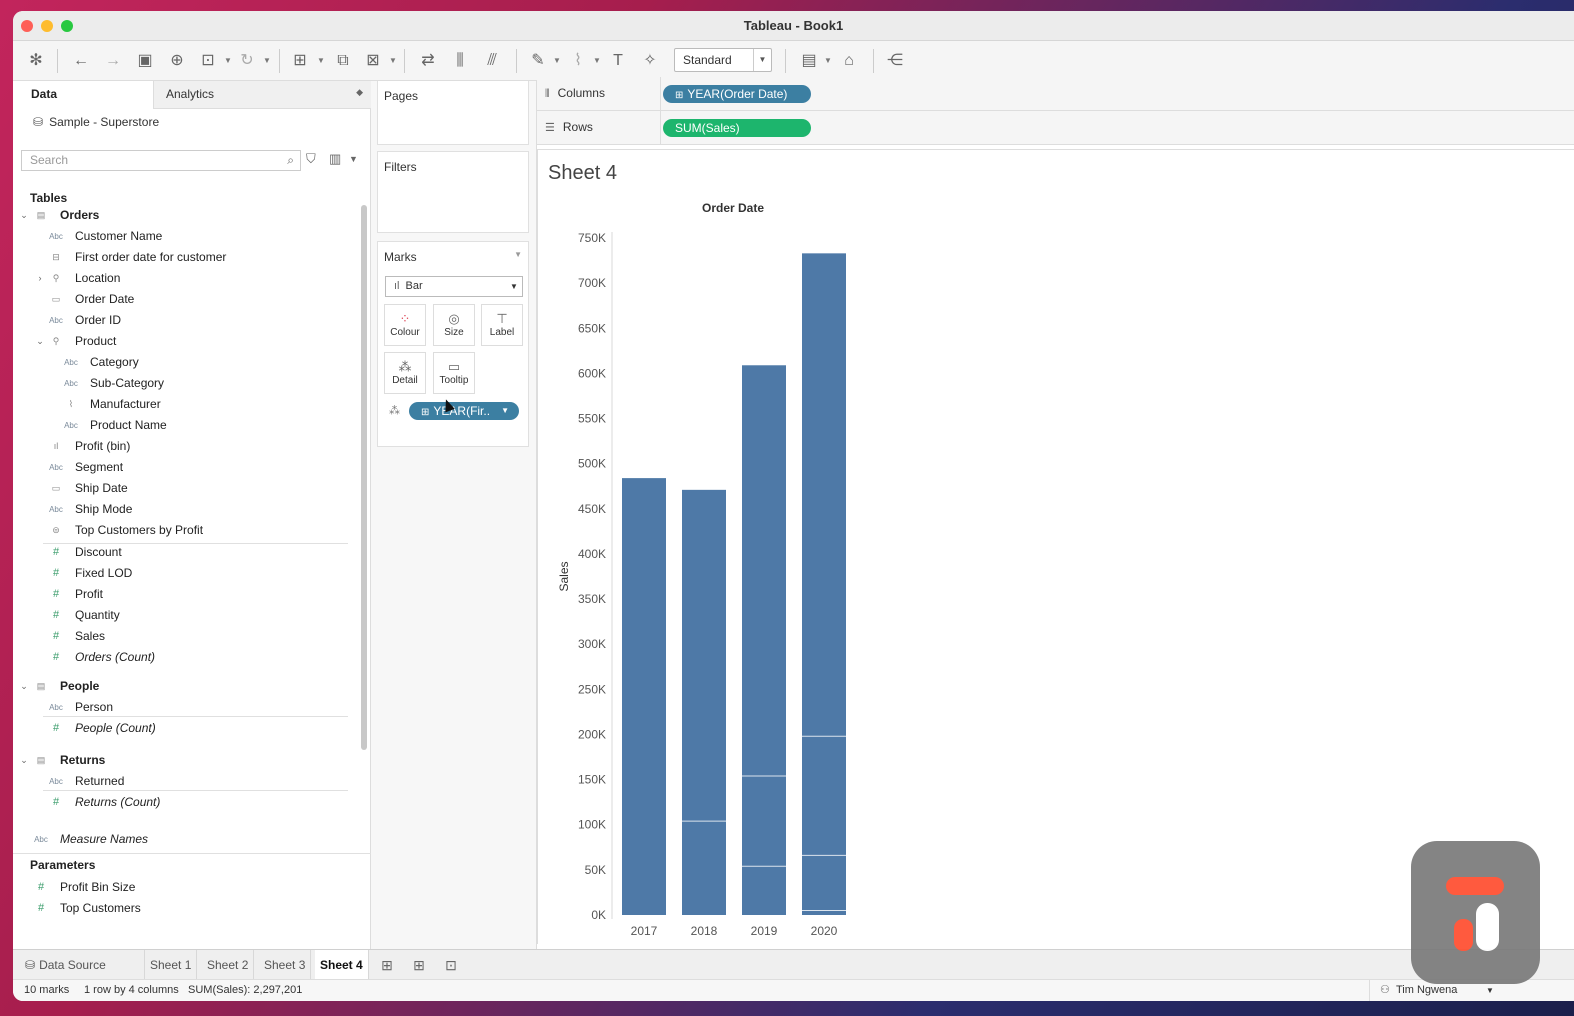 The image size is (1574, 1016). Describe the element at coordinates (183, 552) in the screenshot. I see `field-item: # Discount` at that location.